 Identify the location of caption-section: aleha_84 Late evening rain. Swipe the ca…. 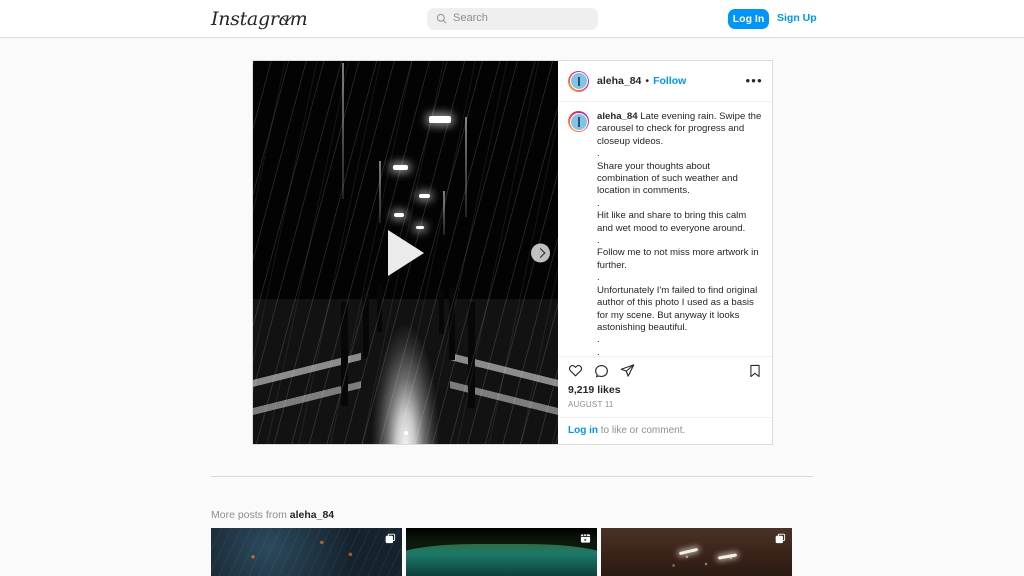
(665, 229).